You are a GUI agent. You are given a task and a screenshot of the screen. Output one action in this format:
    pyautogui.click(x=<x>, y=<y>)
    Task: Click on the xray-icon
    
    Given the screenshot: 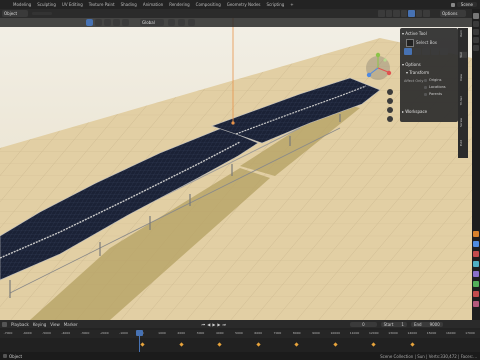 What is the action you would take?
    pyautogui.click(x=396, y=13)
    